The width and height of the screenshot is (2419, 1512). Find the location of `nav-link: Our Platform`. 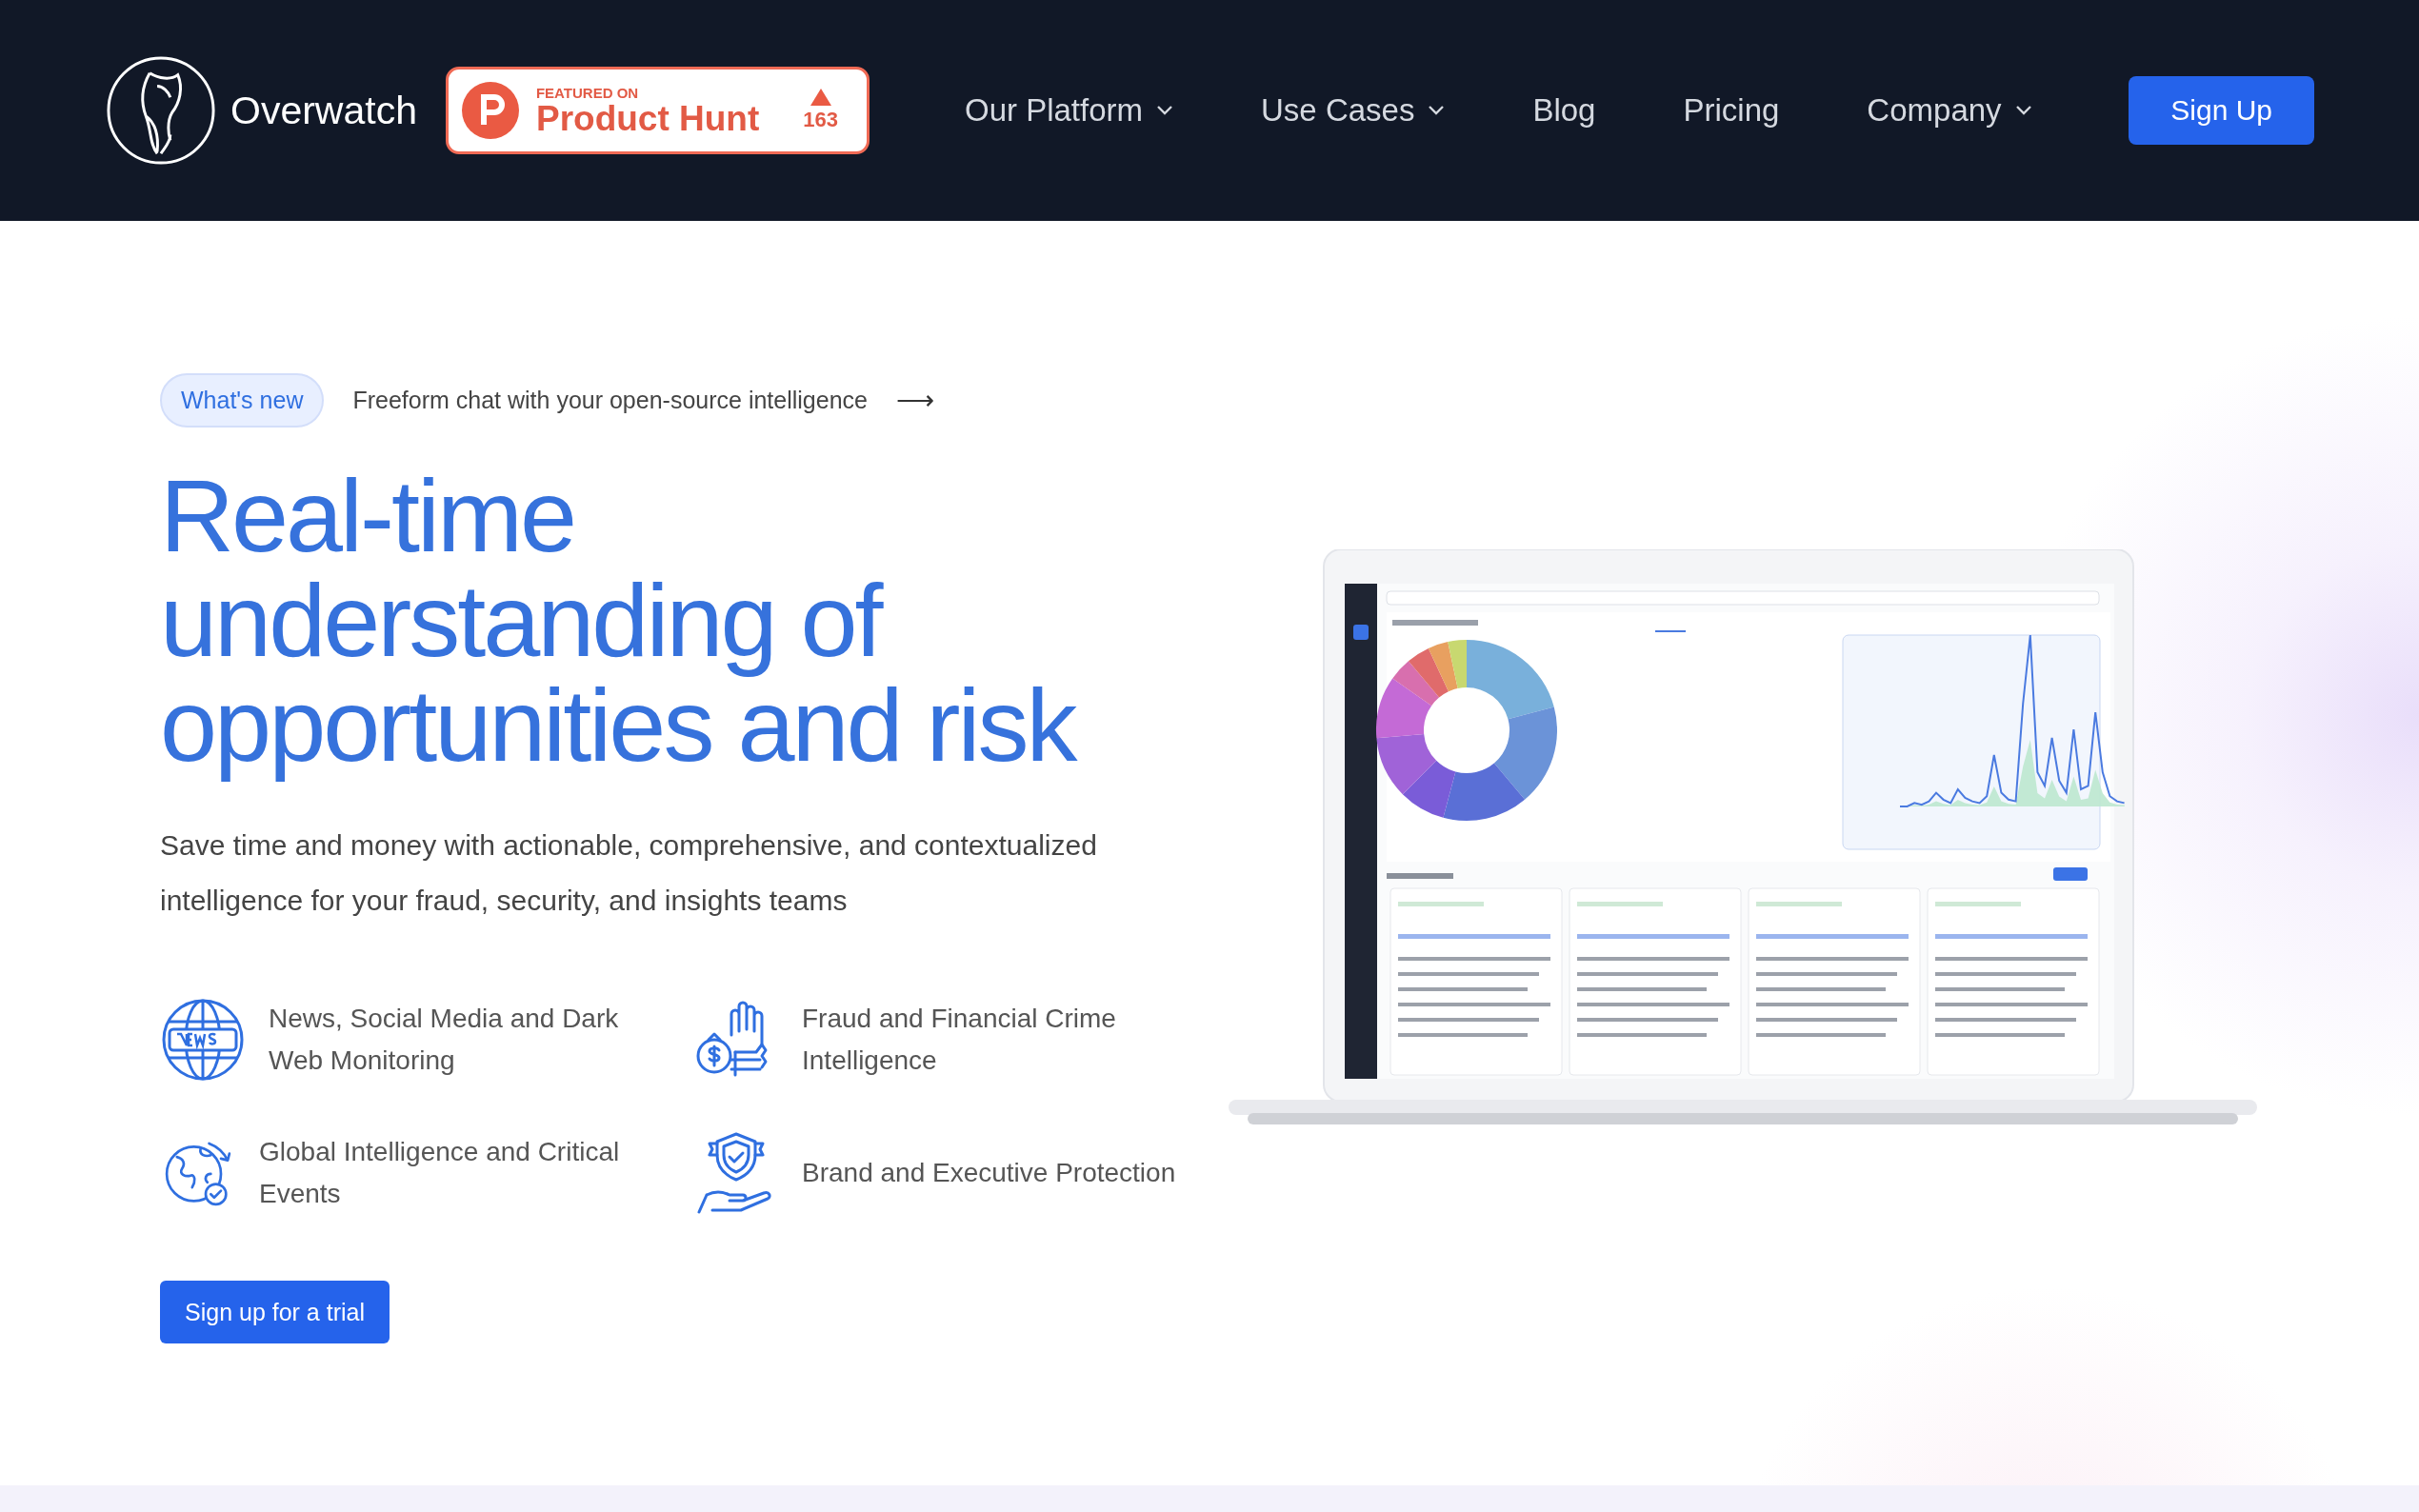

nav-link: Our Platform is located at coordinates (1069, 110).